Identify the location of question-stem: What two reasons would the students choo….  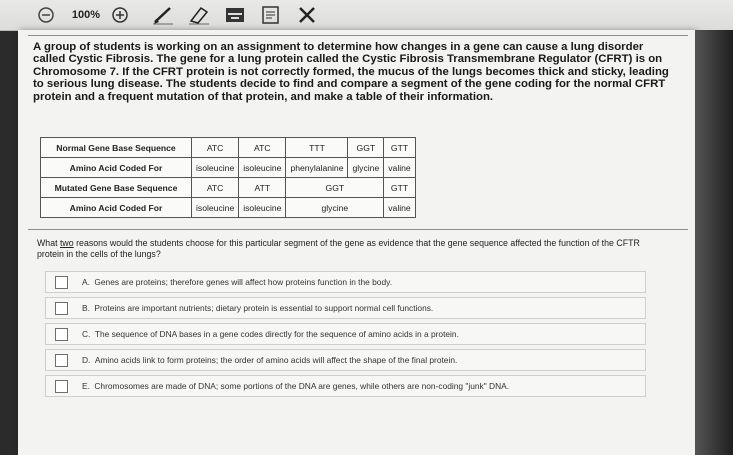
(342, 249).